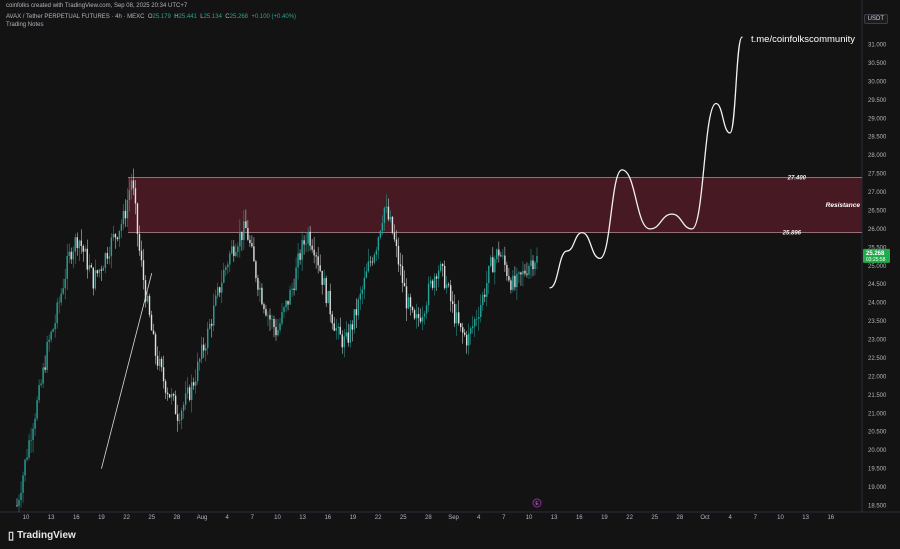 Image resolution: width=900 pixels, height=549 pixels. Describe the element at coordinates (877, 193) in the screenshot. I see `y-tick-label: 27.000` at that location.